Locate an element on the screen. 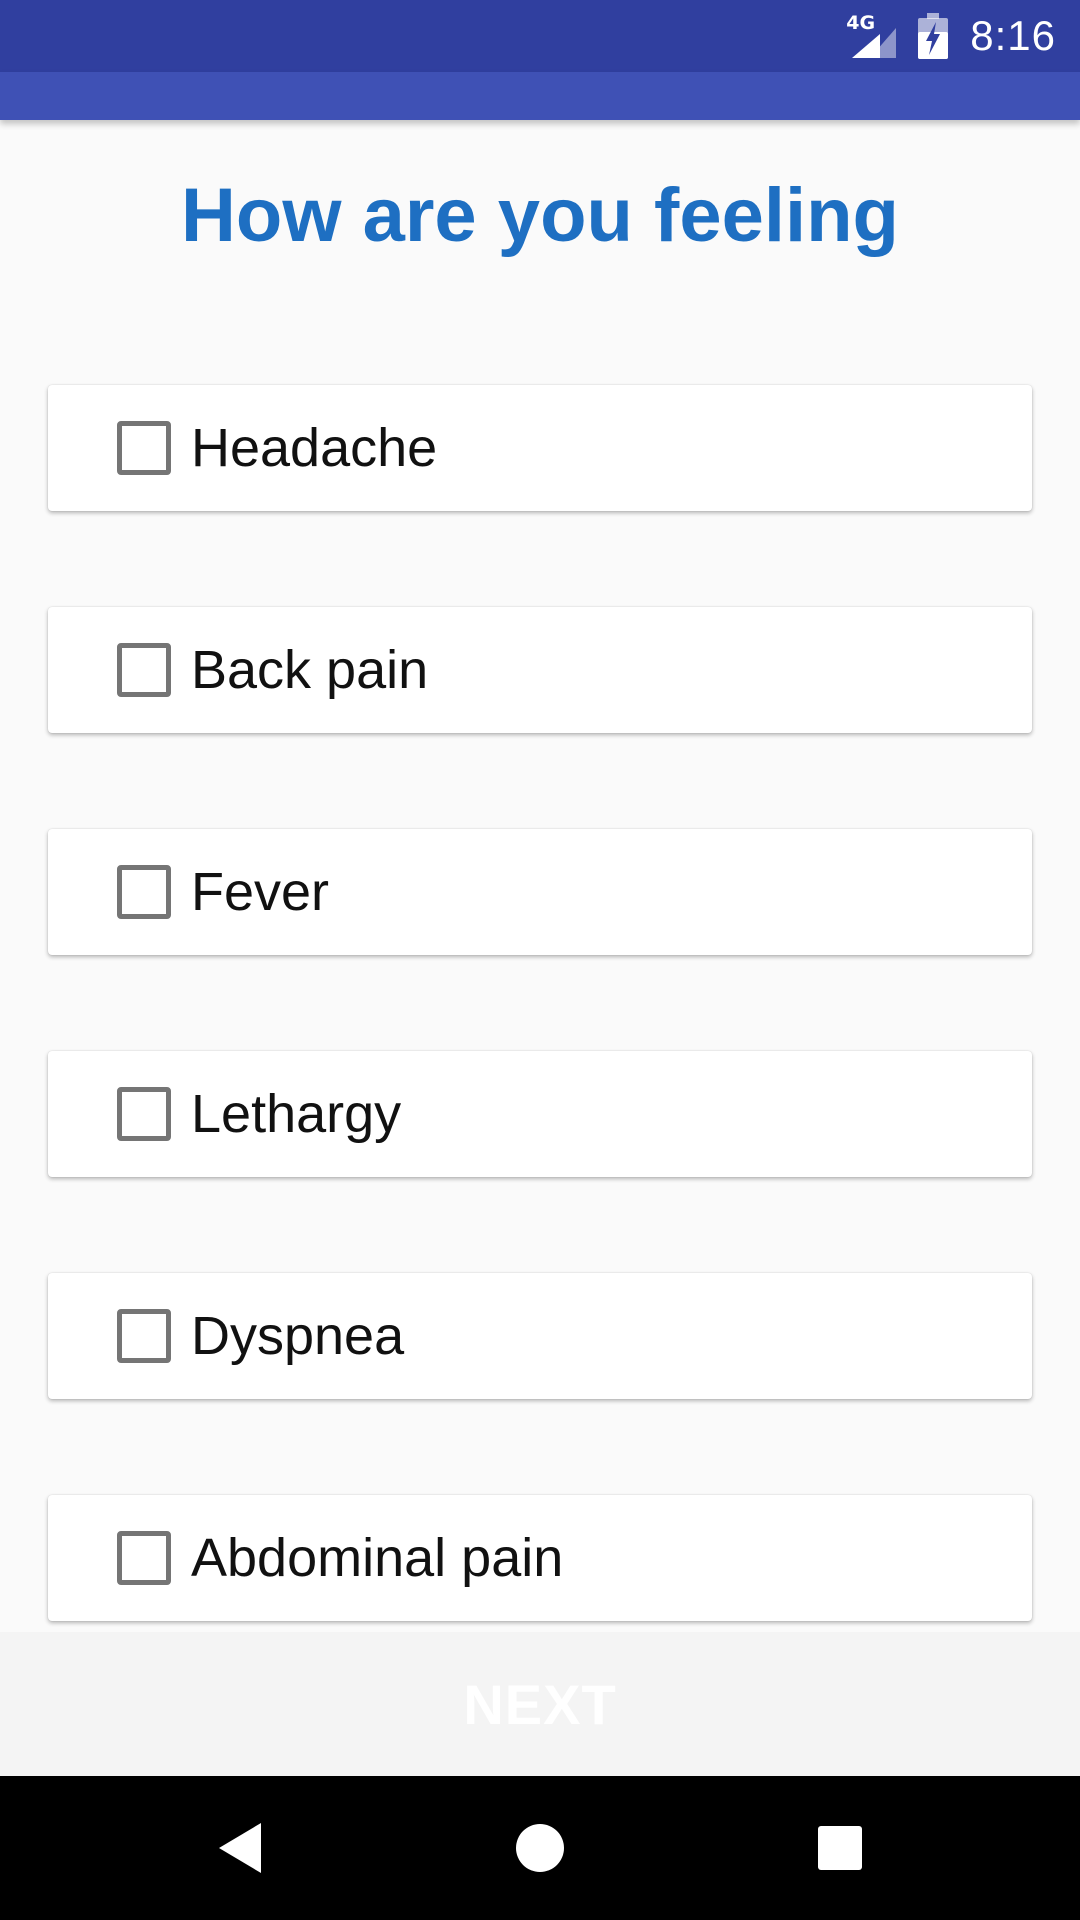  option-label: Dyspnea is located at coordinates (298, 1336).